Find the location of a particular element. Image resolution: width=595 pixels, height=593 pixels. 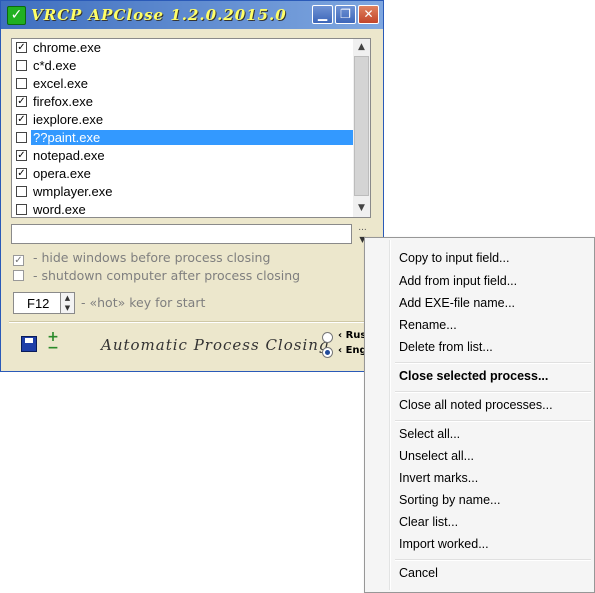

scroll-up-icon: ▲ is located at coordinates (361, 47).